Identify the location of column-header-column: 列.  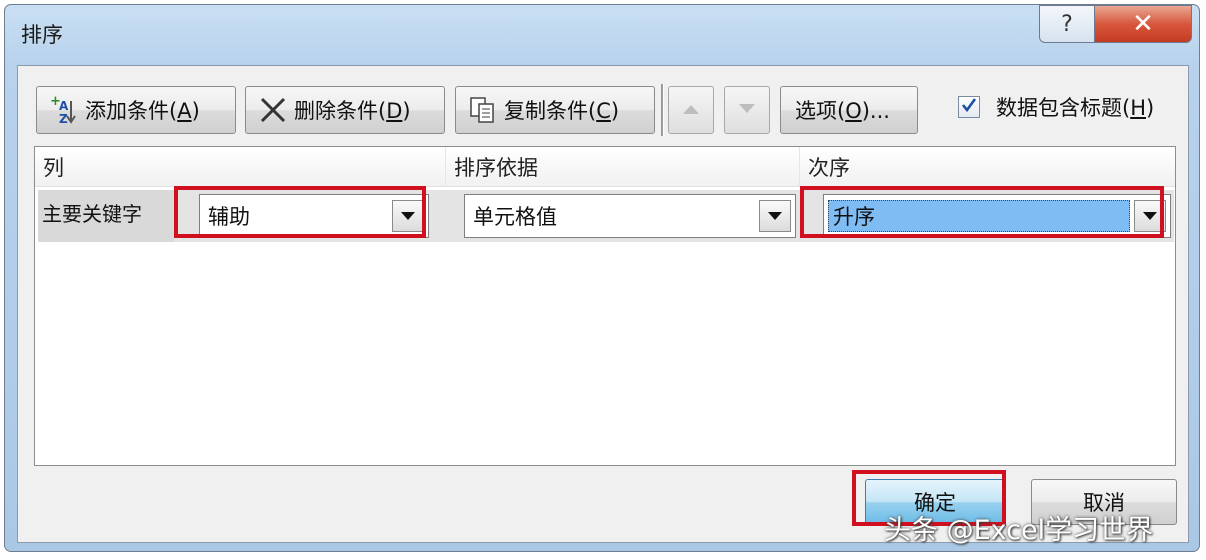
(240, 167).